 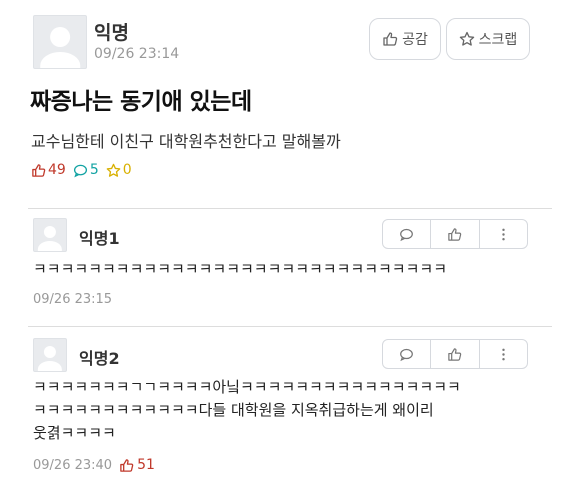 What do you see at coordinates (99, 358) in the screenshot?
I see `comment-author: 익명2` at bounding box center [99, 358].